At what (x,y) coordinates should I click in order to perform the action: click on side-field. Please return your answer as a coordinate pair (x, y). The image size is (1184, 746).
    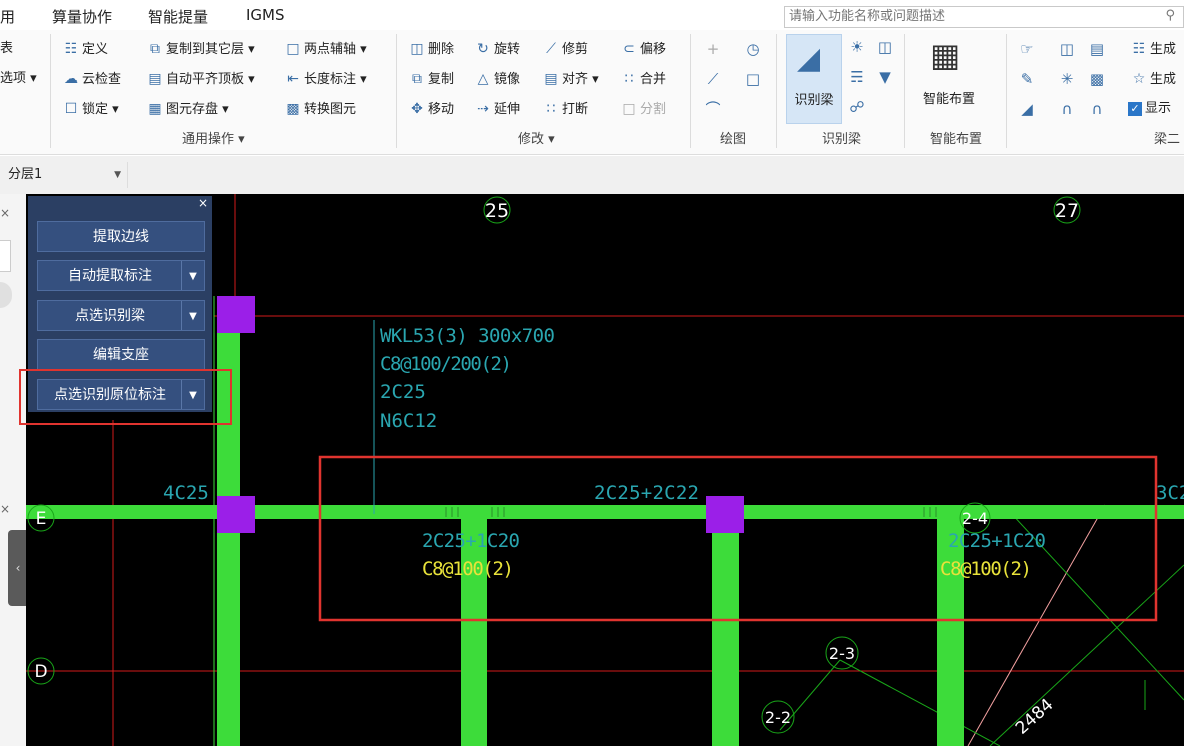
    Looking at the image, I should click on (5, 256).